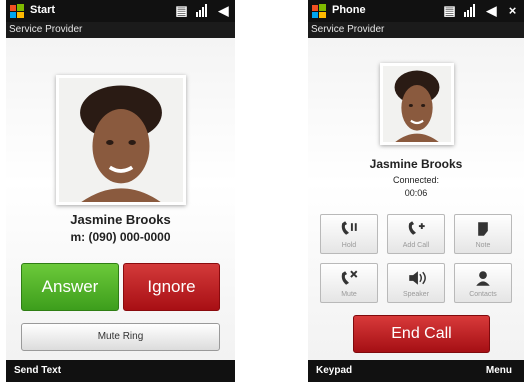  I want to click on speaker-button: Speaker, so click(416, 283).